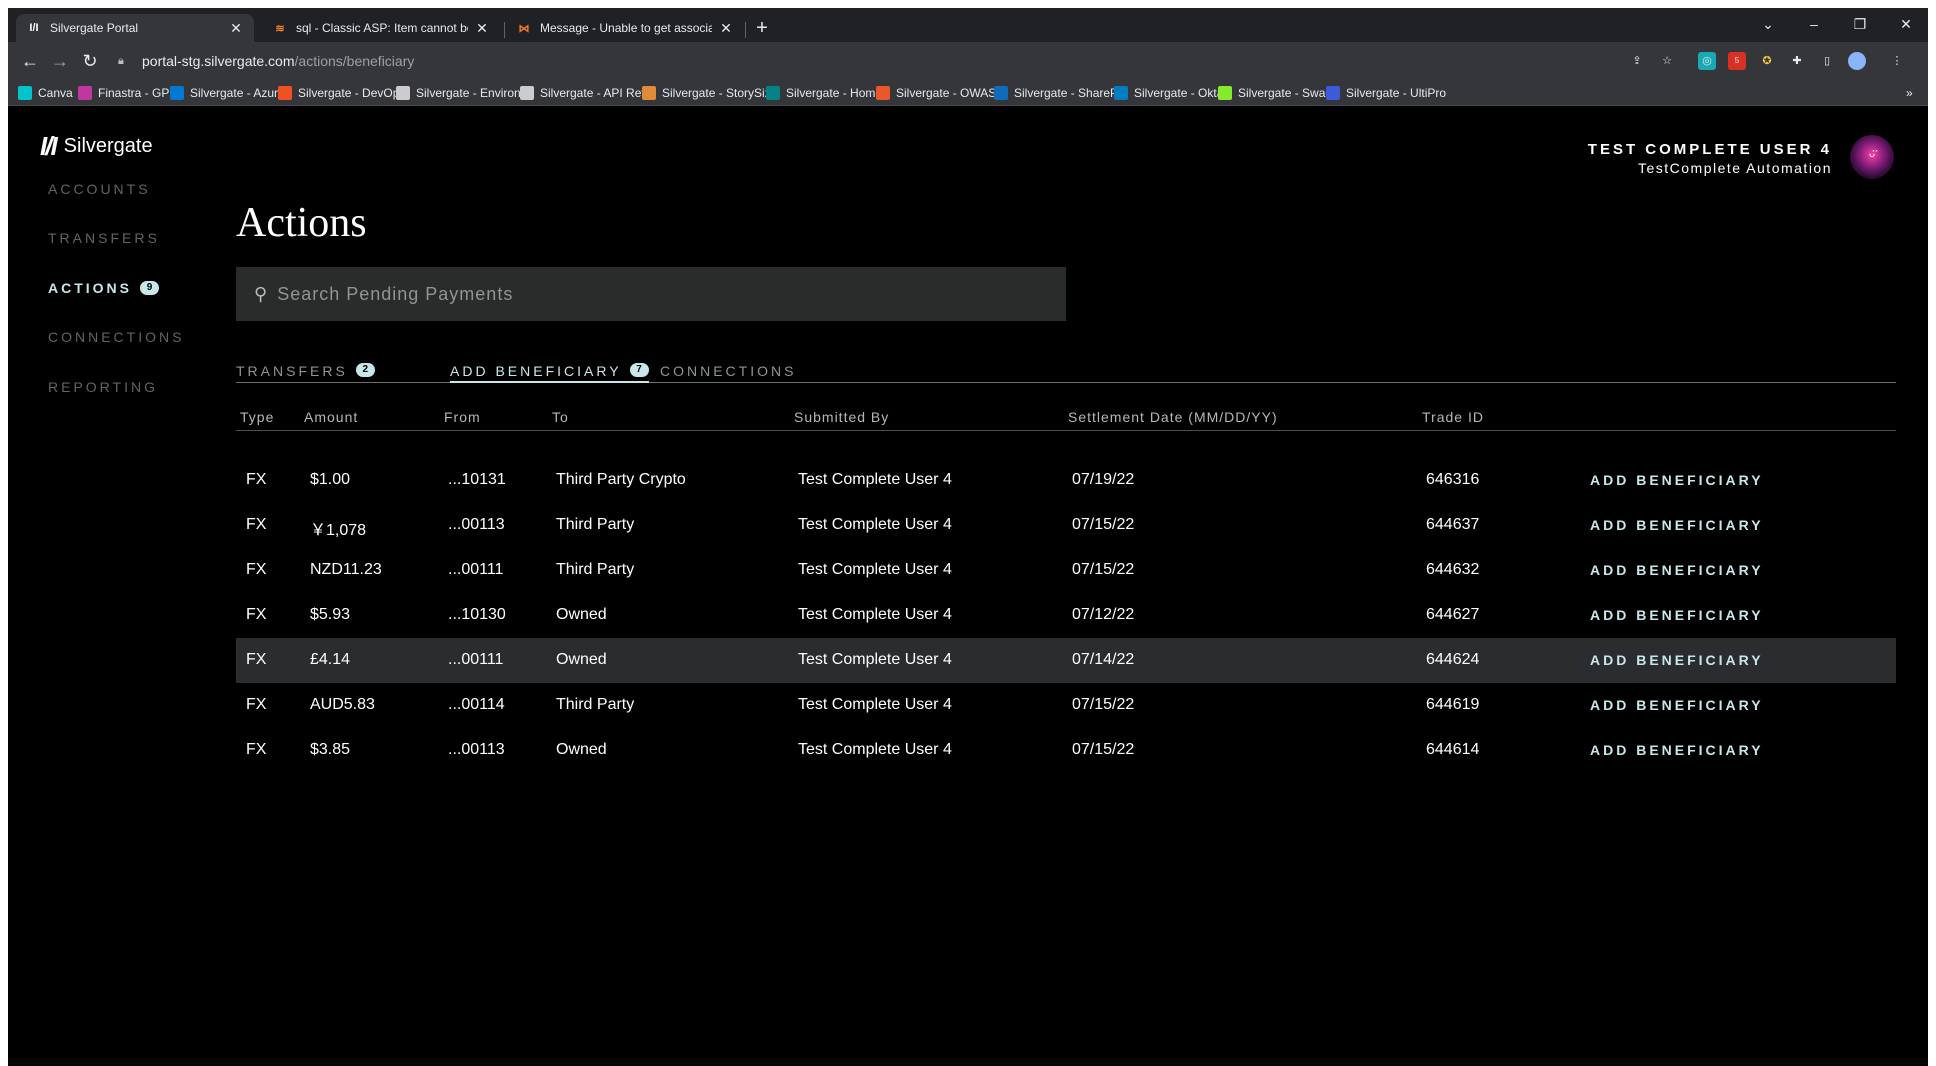 The width and height of the screenshot is (1936, 1066). What do you see at coordinates (1857, 61) in the screenshot?
I see `profile-avatar-icon` at bounding box center [1857, 61].